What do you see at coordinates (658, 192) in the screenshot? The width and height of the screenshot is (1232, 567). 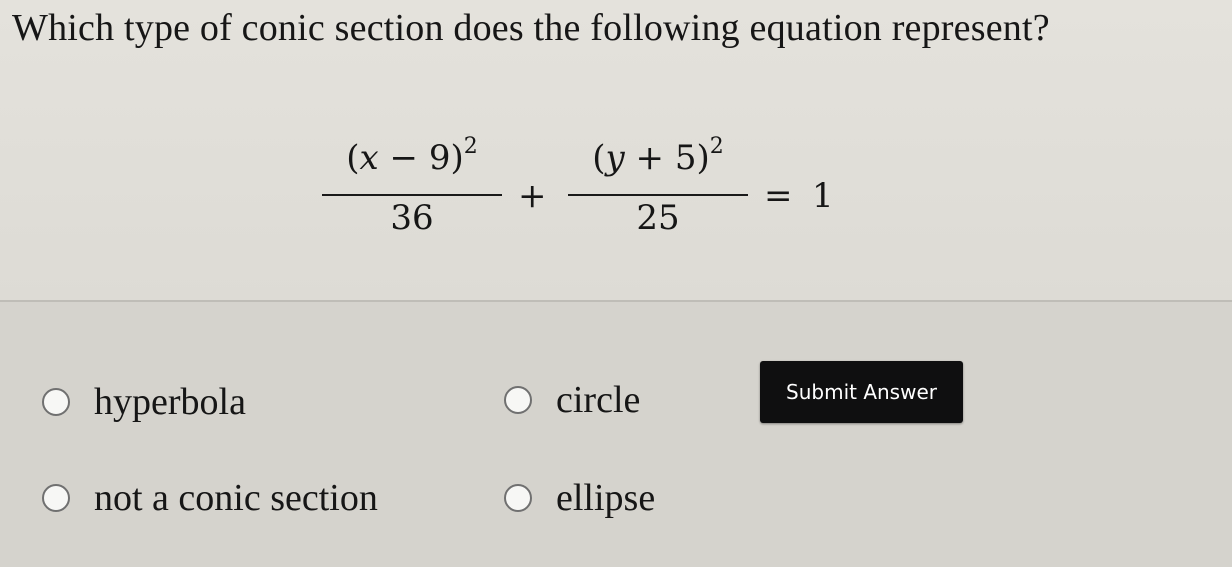 I see `fraction-y: (y + 5)2 25` at bounding box center [658, 192].